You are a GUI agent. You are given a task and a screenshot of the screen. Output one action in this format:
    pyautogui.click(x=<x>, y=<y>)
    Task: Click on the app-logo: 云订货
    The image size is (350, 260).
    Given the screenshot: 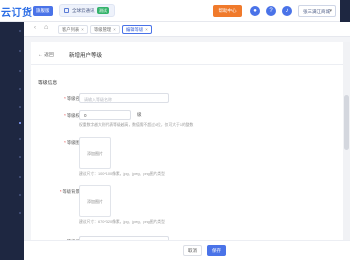 What is the action you would take?
    pyautogui.click(x=17, y=11)
    